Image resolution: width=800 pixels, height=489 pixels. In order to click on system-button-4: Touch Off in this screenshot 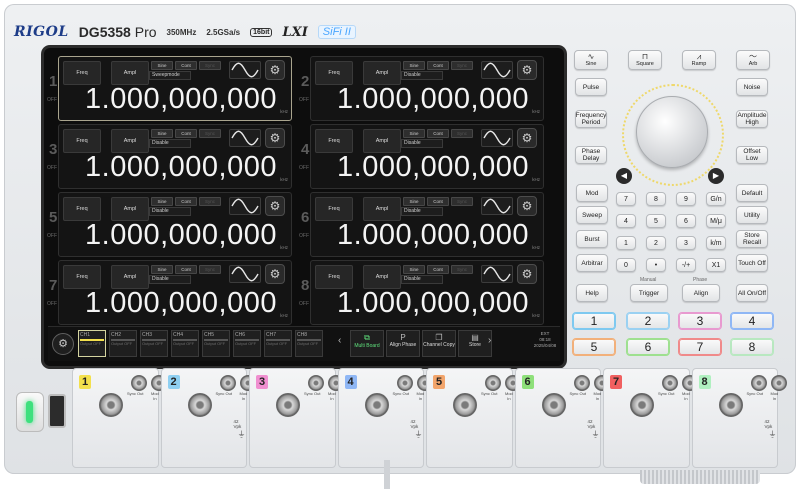, I will do `click(752, 263)`.